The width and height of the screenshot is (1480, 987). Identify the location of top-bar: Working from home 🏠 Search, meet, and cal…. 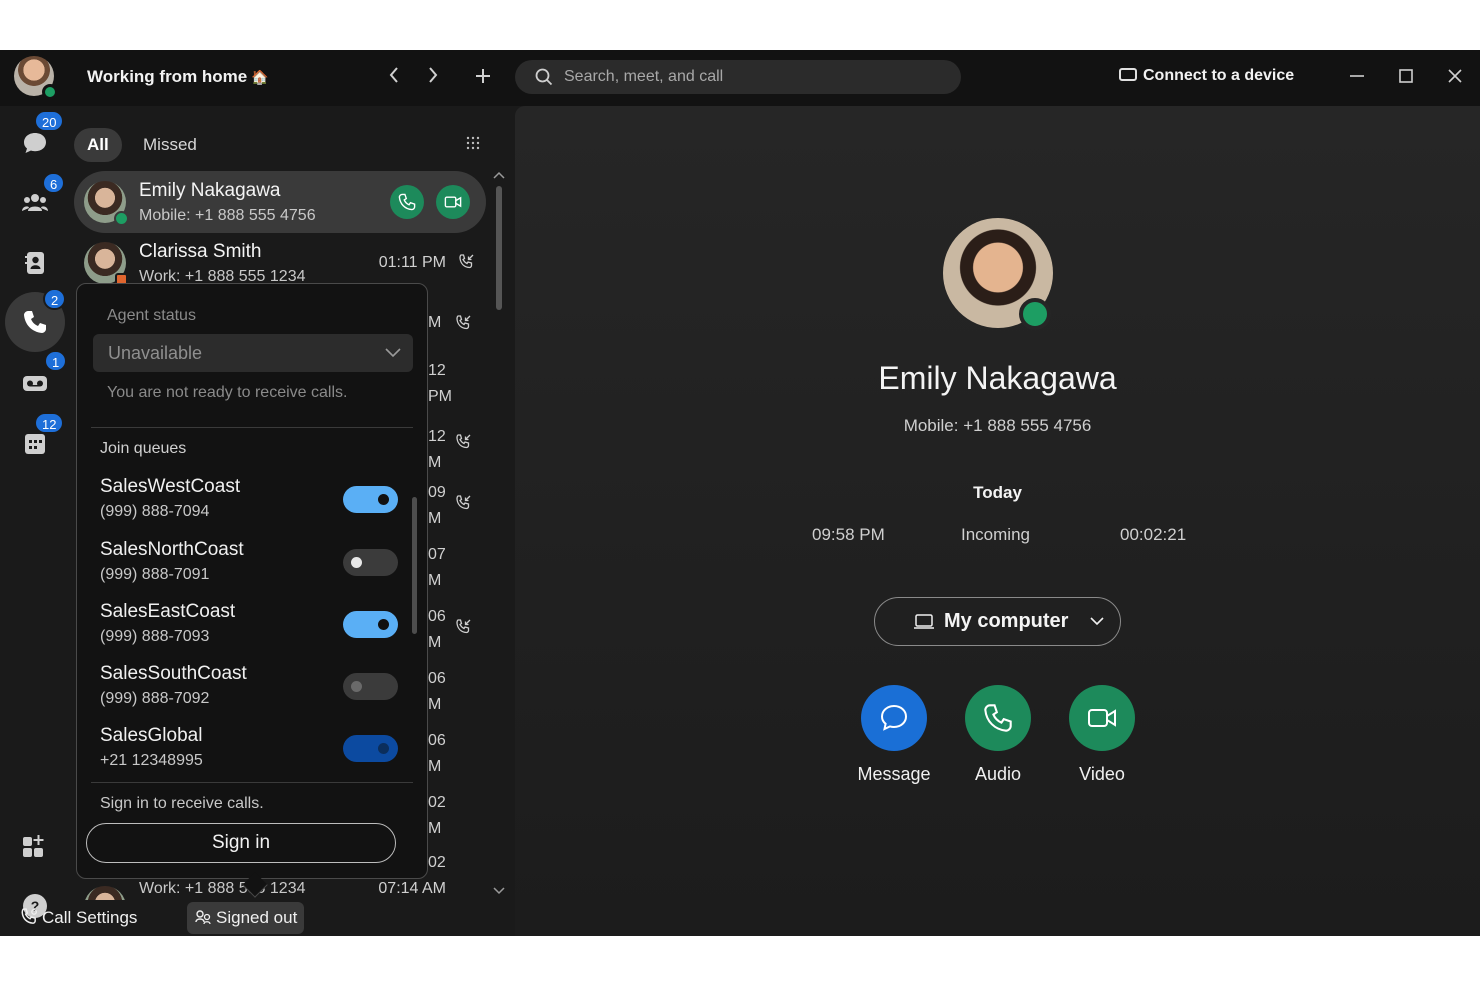
(740, 78).